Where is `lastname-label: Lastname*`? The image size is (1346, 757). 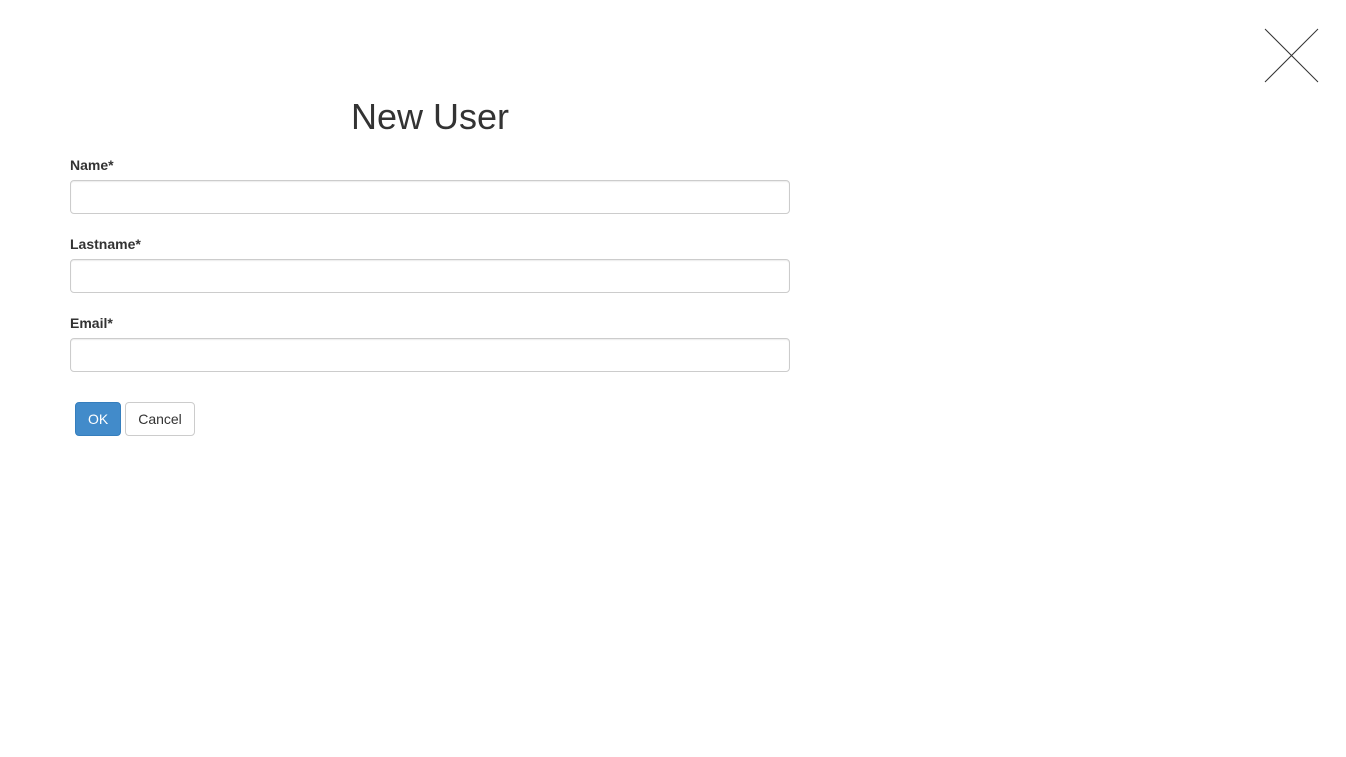
lastname-label: Lastname* is located at coordinates (105, 244).